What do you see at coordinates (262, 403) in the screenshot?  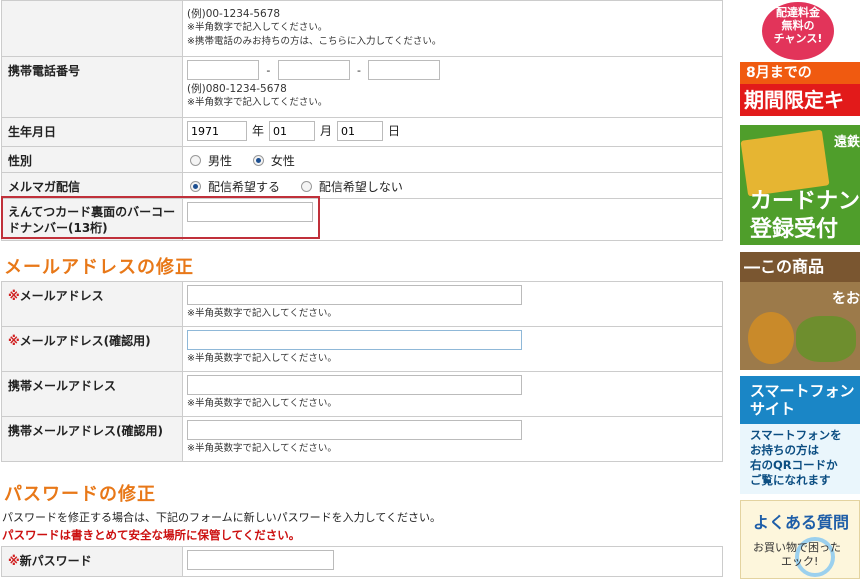 I see `mobile-email-note: ※半角英数字で記入してください。` at bounding box center [262, 403].